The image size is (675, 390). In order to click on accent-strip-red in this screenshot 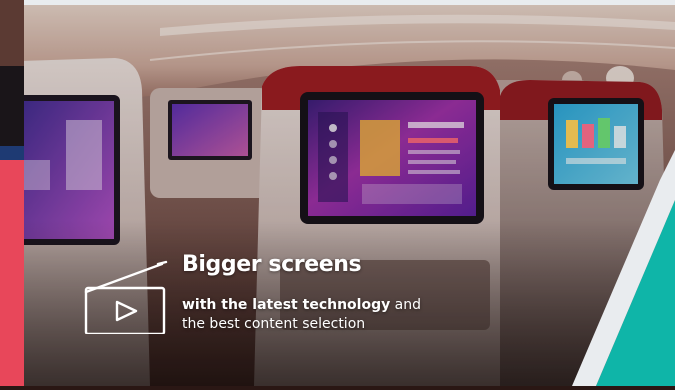, I will do `click(12, 273)`.